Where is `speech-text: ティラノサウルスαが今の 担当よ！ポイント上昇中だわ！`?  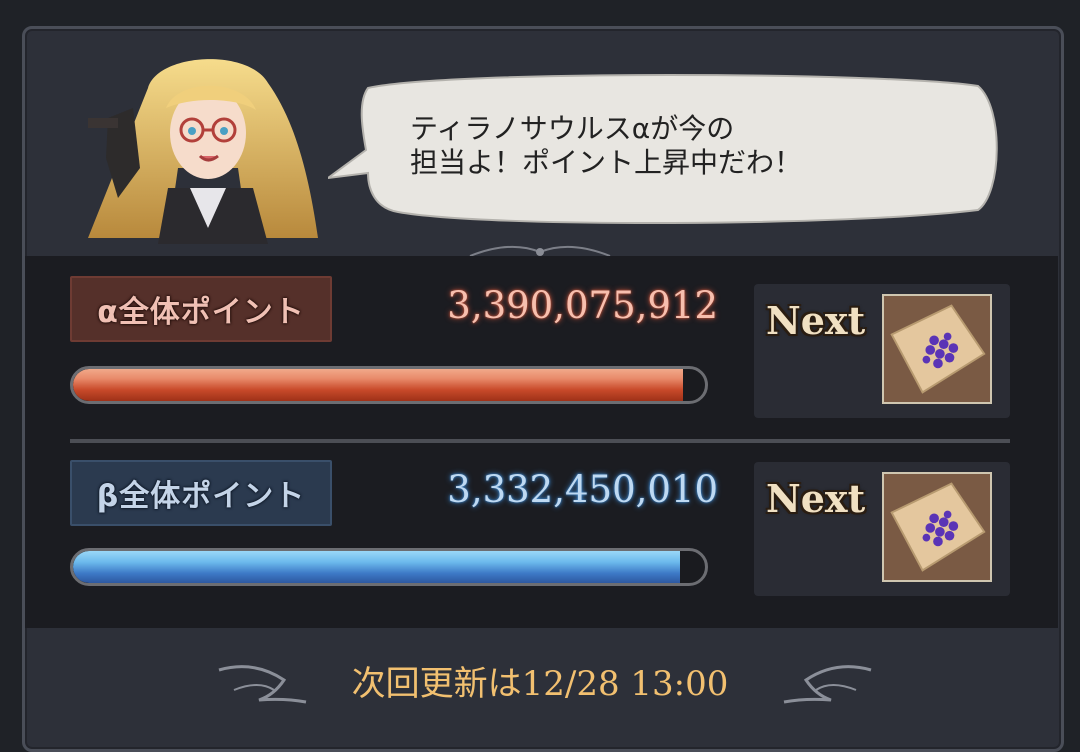 speech-text: ティラノサウルスαが今の 担当よ！ポイント上昇中だわ！ is located at coordinates (606, 145).